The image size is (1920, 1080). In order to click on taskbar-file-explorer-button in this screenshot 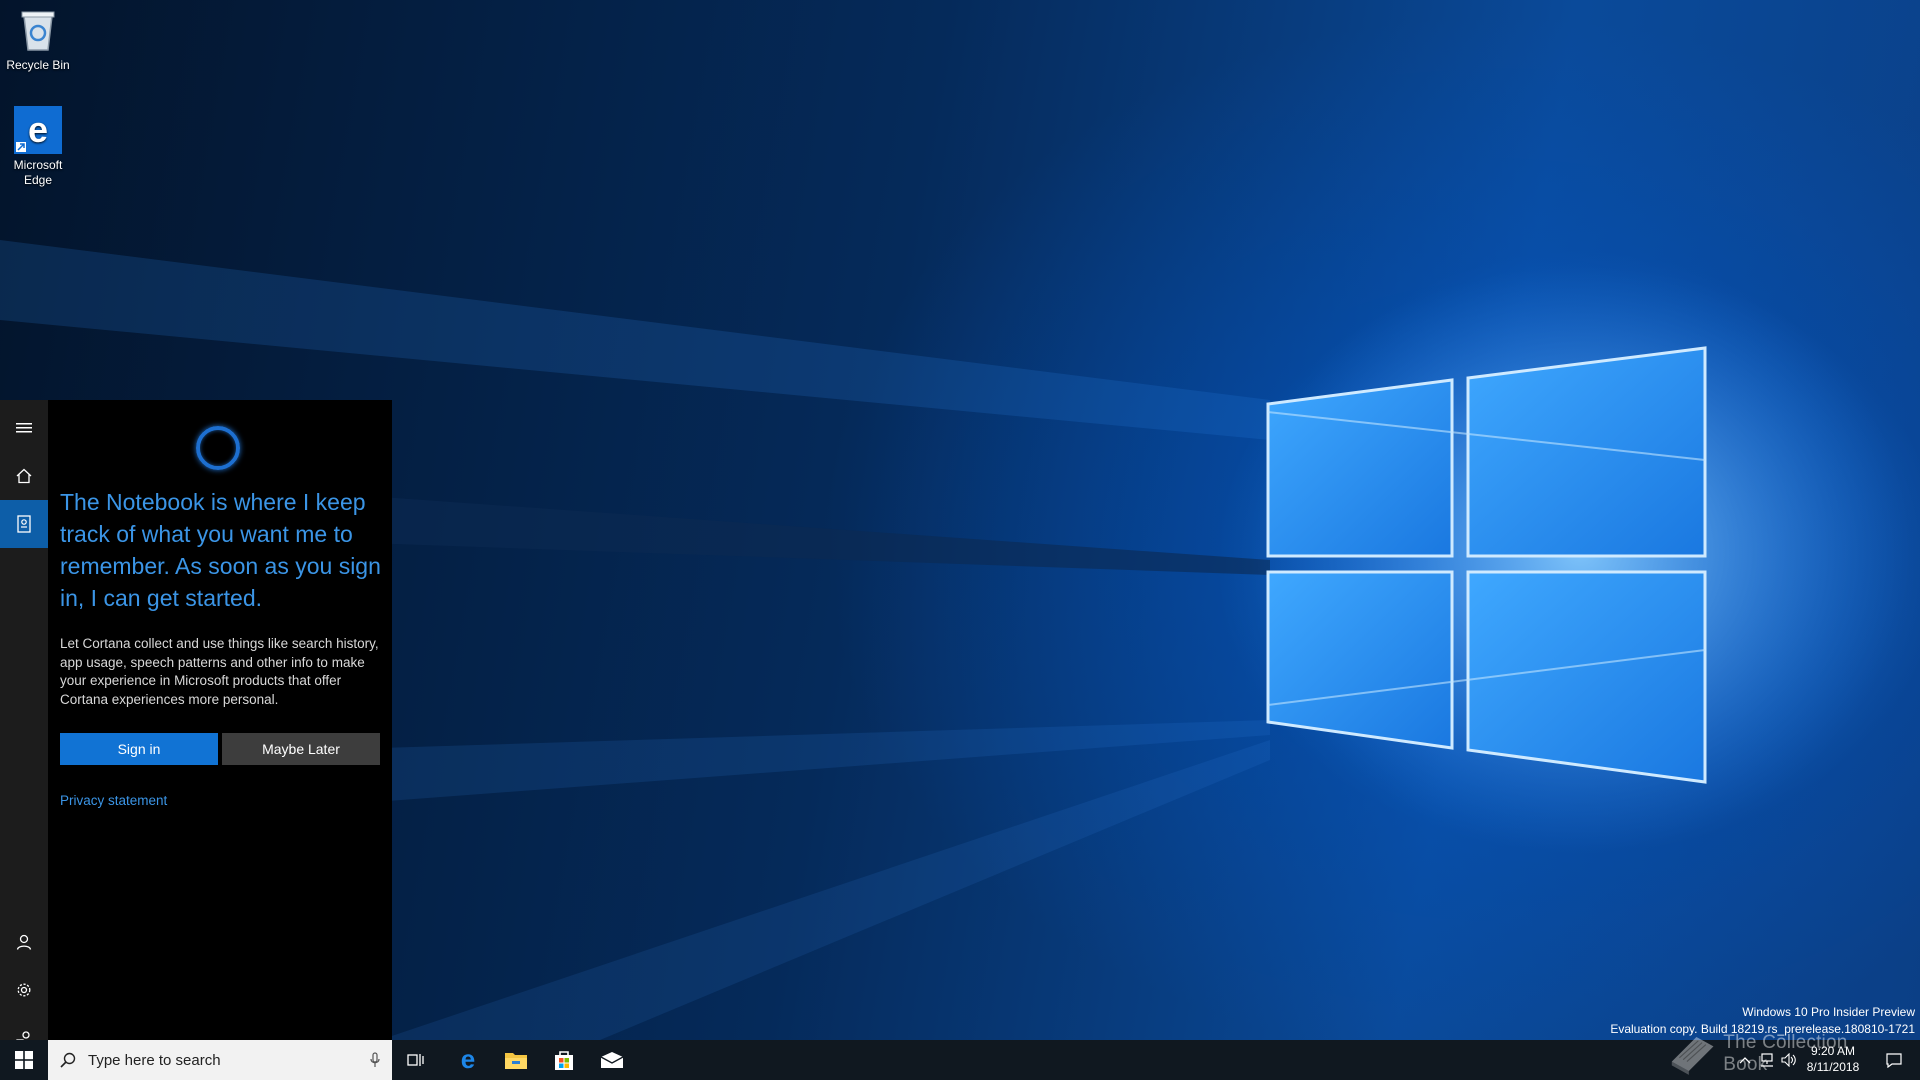, I will do `click(516, 1060)`.